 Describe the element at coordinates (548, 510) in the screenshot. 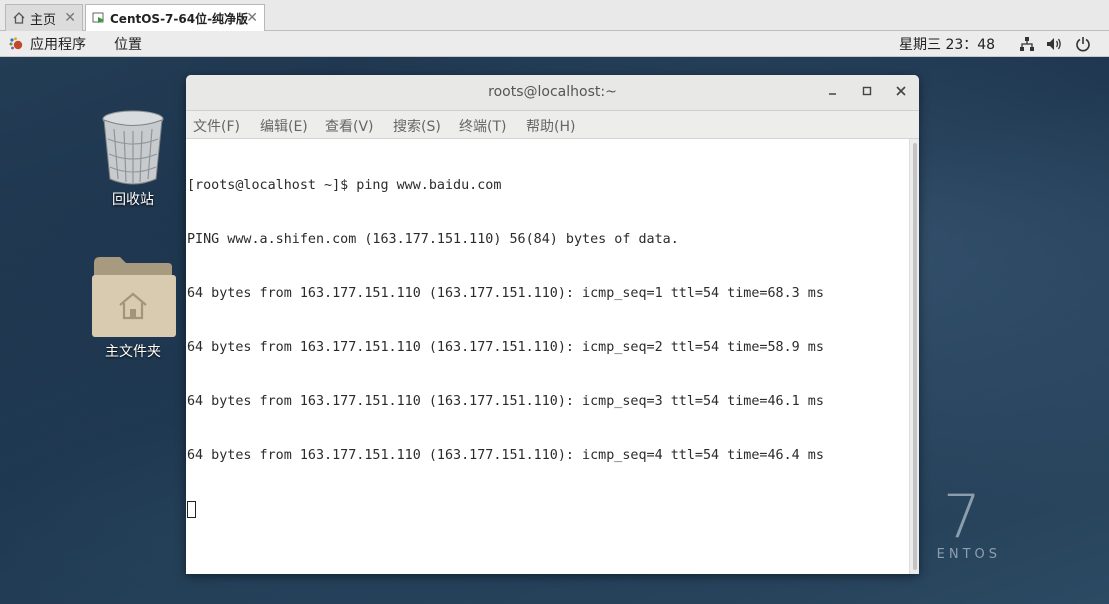

I see `terminal-prompt-line` at that location.